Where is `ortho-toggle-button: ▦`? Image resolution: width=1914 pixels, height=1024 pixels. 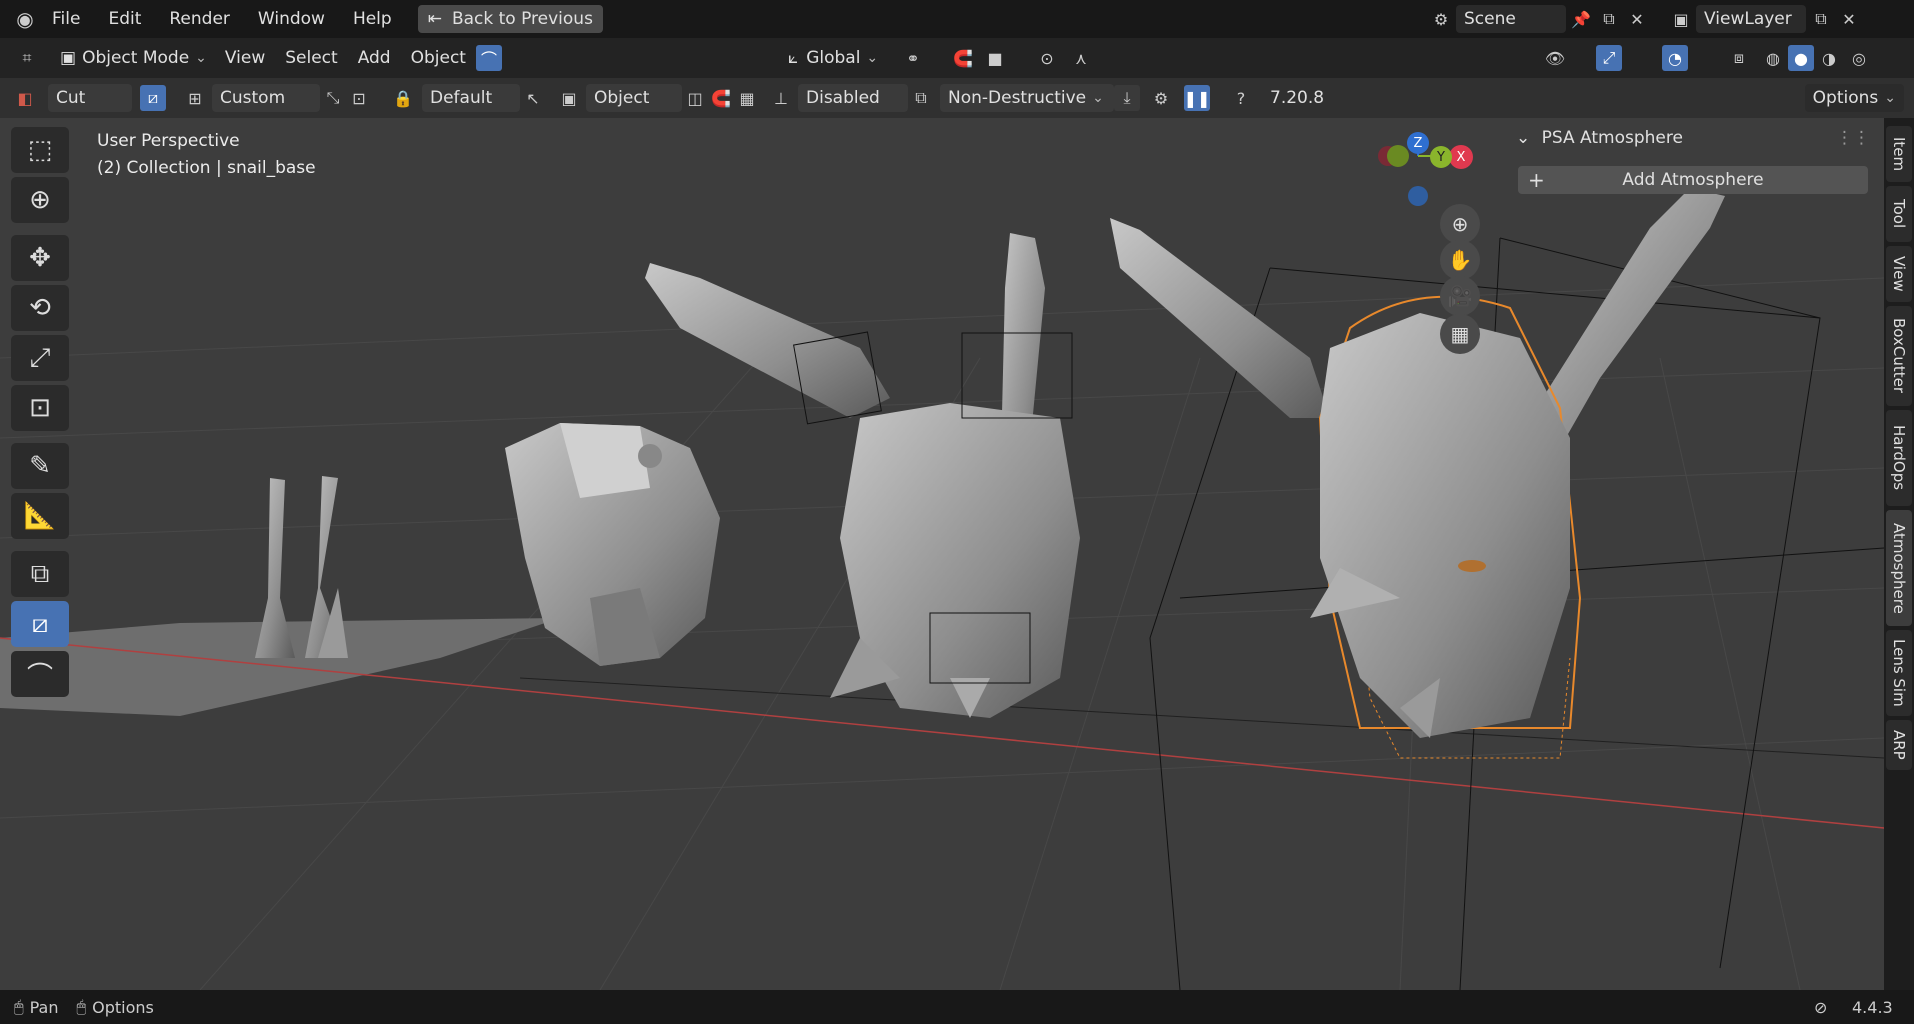
ortho-toggle-button: ▦ is located at coordinates (1460, 334).